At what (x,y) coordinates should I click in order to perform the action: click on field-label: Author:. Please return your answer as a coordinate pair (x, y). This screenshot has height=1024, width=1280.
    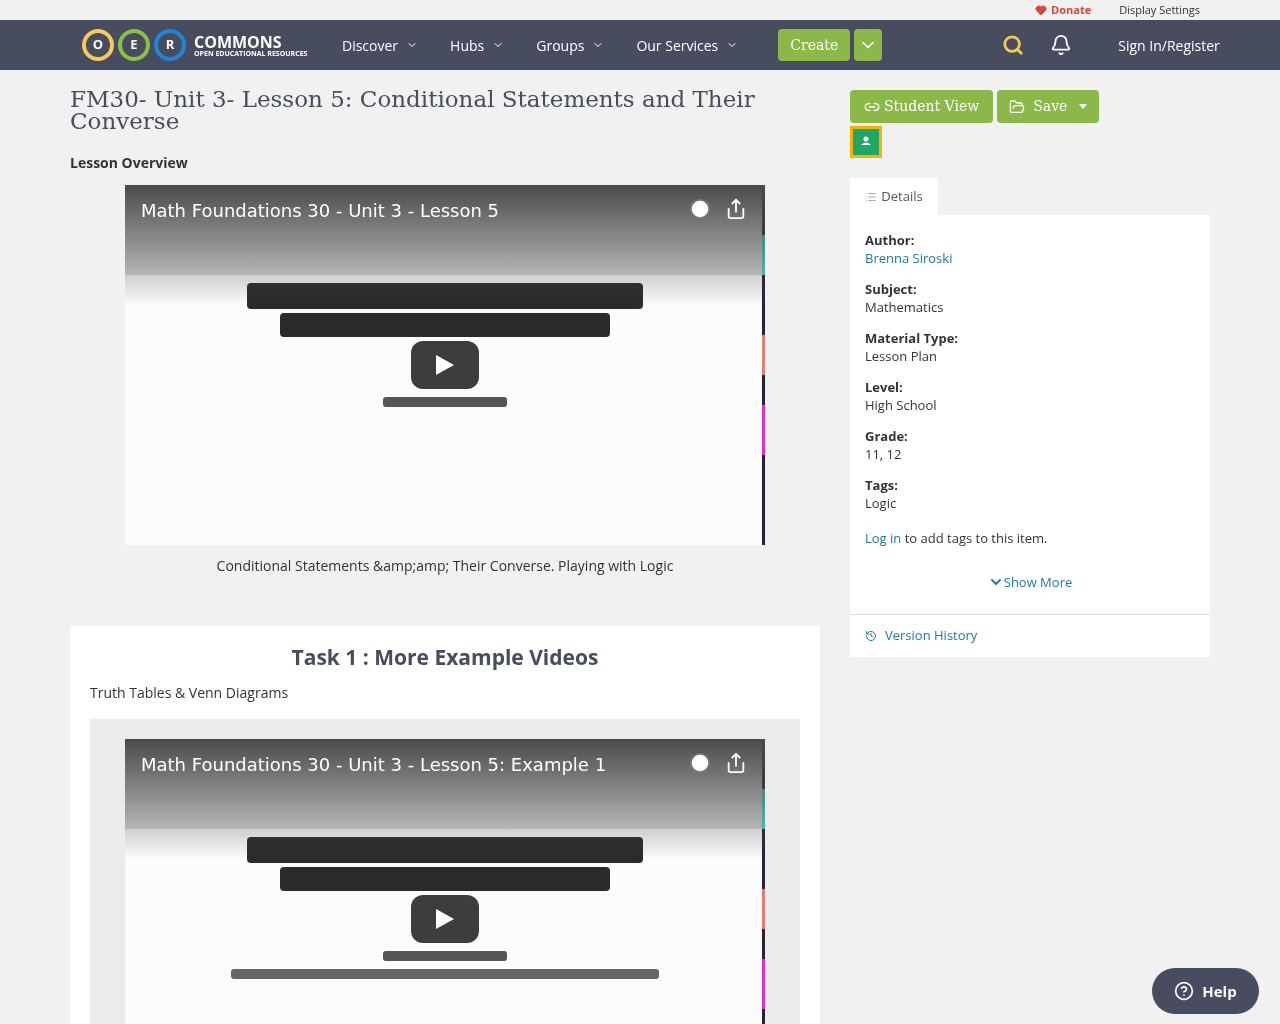
    Looking at the image, I should click on (890, 240).